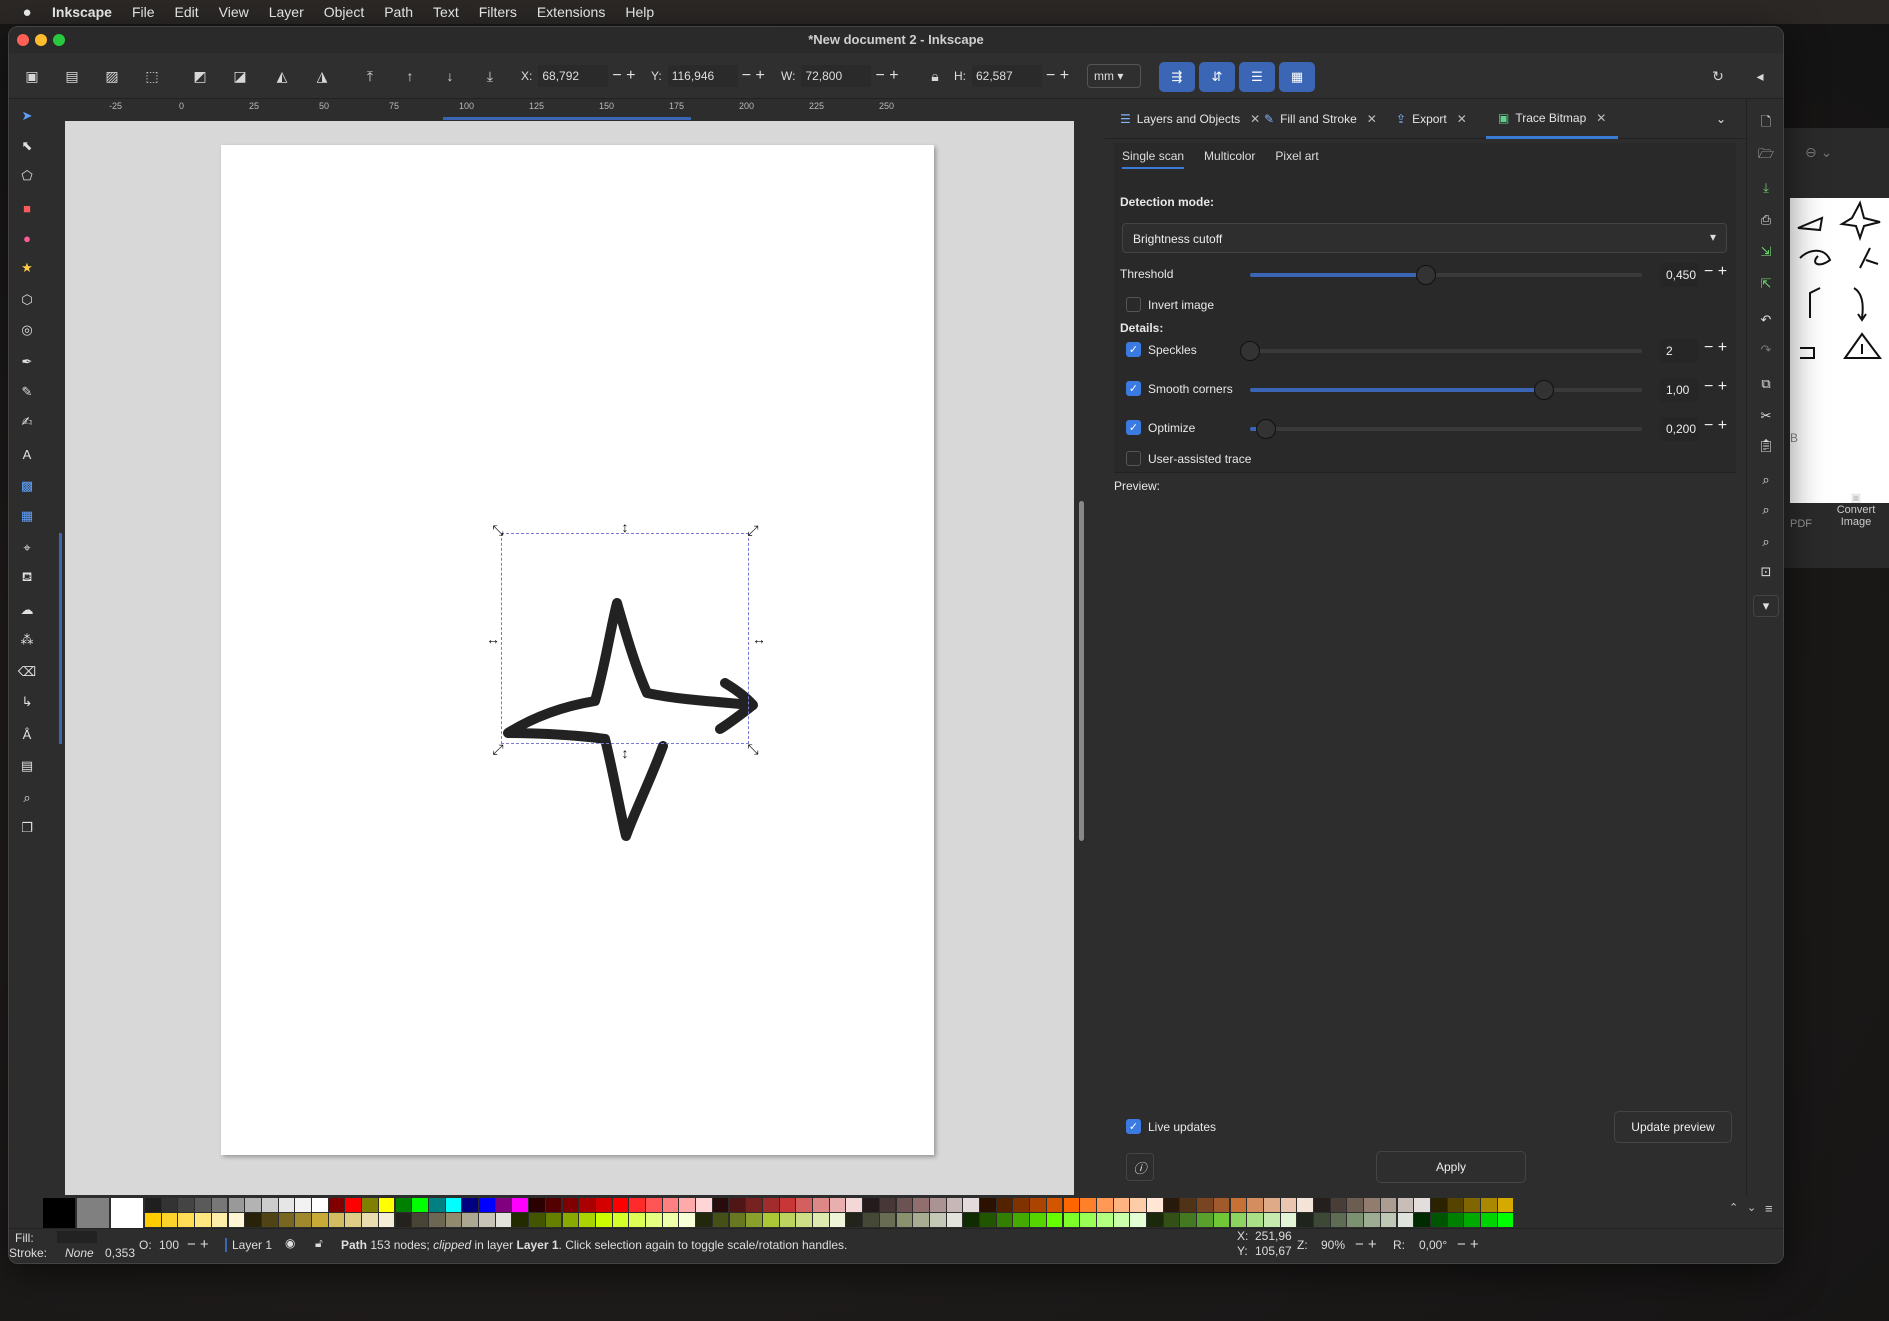 The height and width of the screenshot is (1321, 1889). I want to click on scale-handle-se-icon: ⤡, so click(753, 749).